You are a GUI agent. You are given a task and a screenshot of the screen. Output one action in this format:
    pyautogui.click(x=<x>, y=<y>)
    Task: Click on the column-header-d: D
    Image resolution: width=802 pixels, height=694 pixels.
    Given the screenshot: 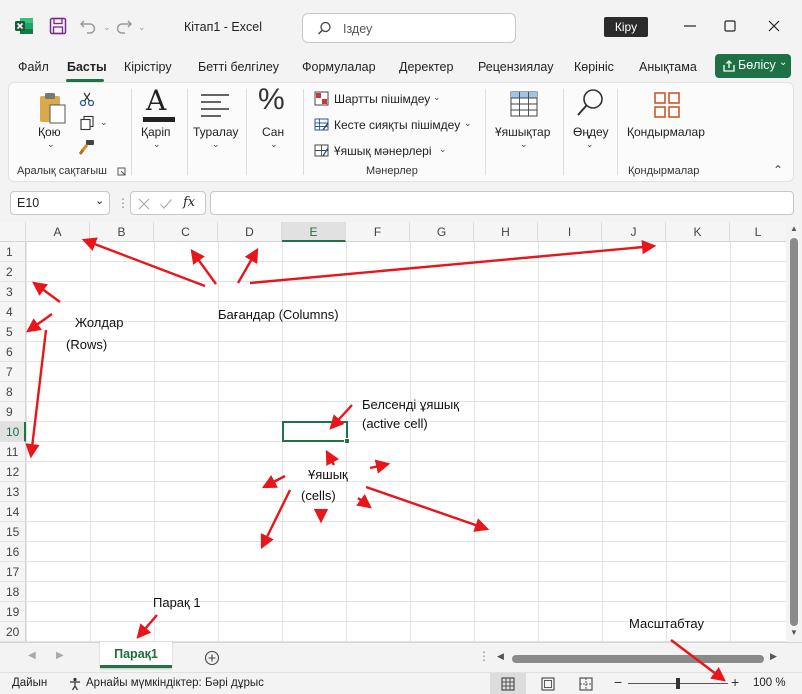 What is the action you would take?
    pyautogui.click(x=250, y=232)
    